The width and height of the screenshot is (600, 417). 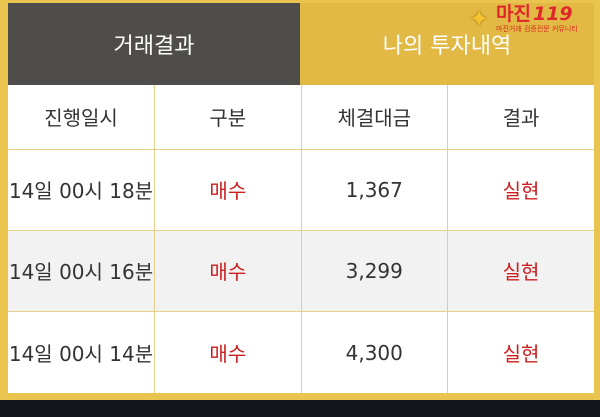 I want to click on site-logo: ✦ 마진 119 마진거래 검증전문 커뮤니티, so click(x=528, y=19).